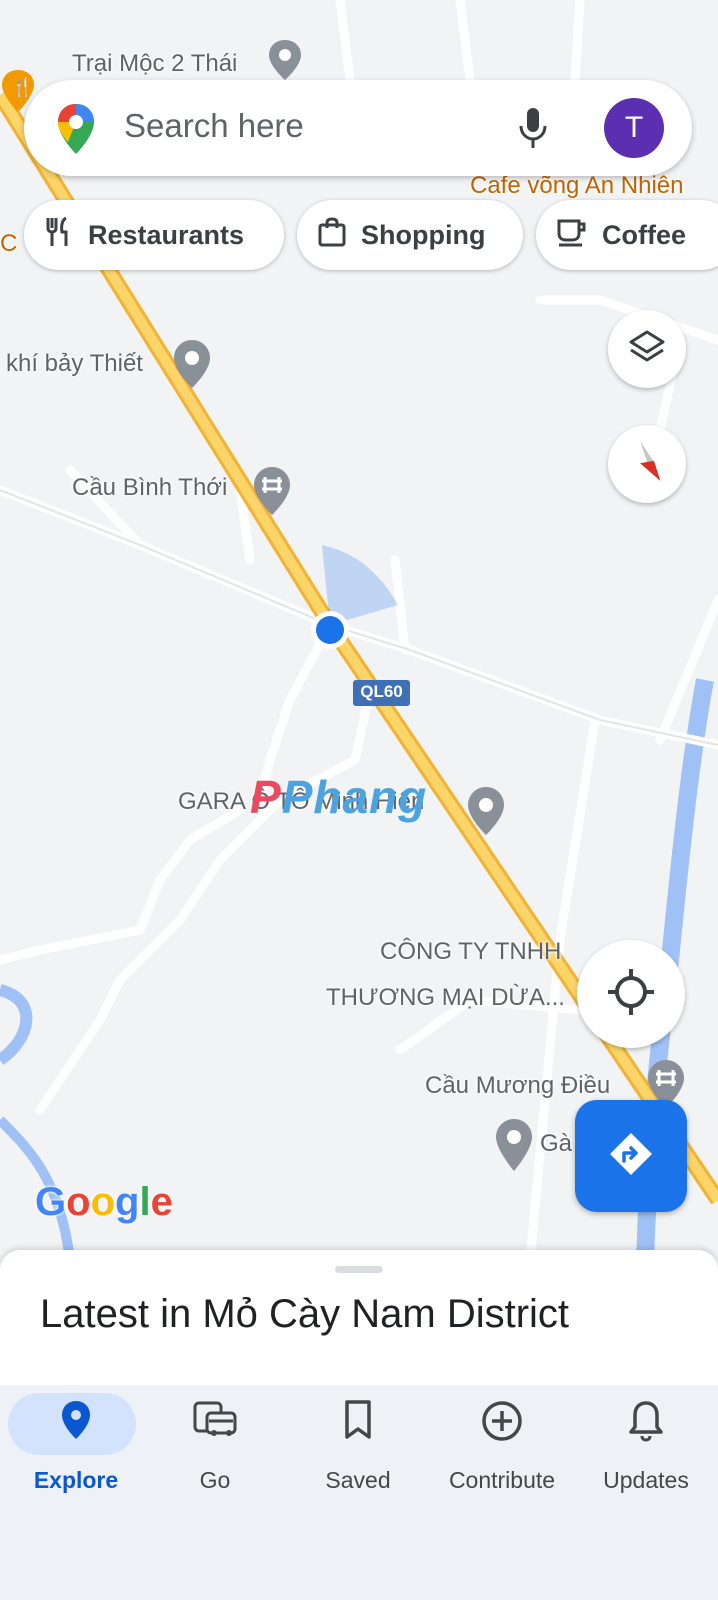 This screenshot has width=718, height=1600. I want to click on nav-explore: Explore, so click(76, 1455).